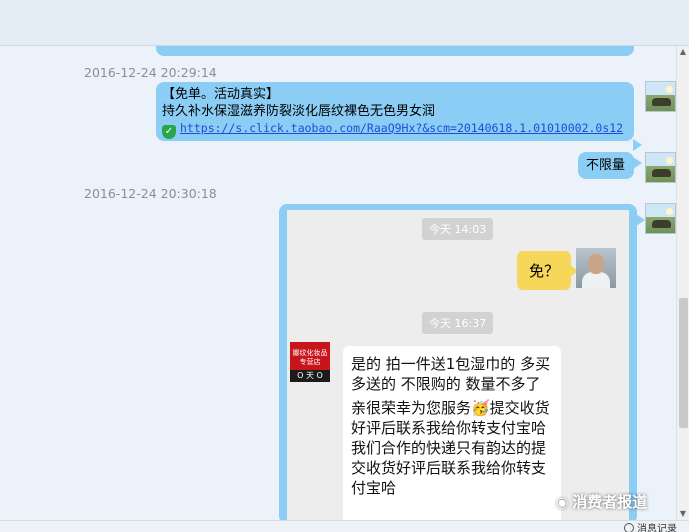 The image size is (689, 532). Describe the element at coordinates (344, 526) in the screenshot. I see `bottom-bar: 消息记录` at that location.